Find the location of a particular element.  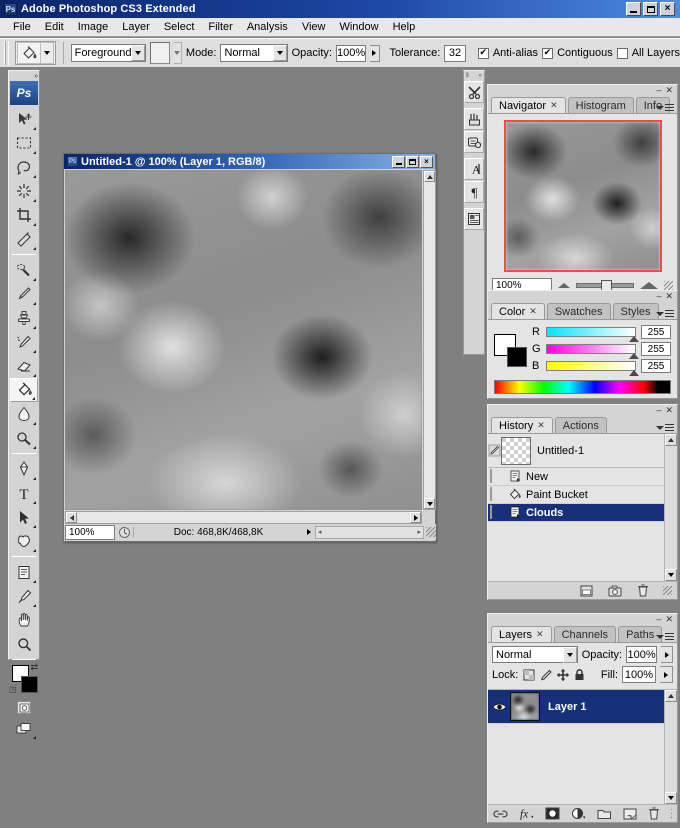

layer-blend-mode-select: Normal is located at coordinates (535, 654).